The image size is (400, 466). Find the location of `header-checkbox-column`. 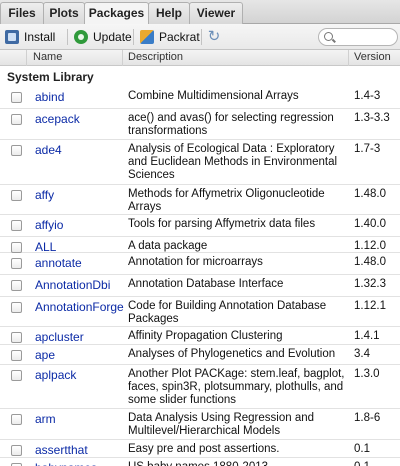

header-checkbox-column is located at coordinates (13, 58).